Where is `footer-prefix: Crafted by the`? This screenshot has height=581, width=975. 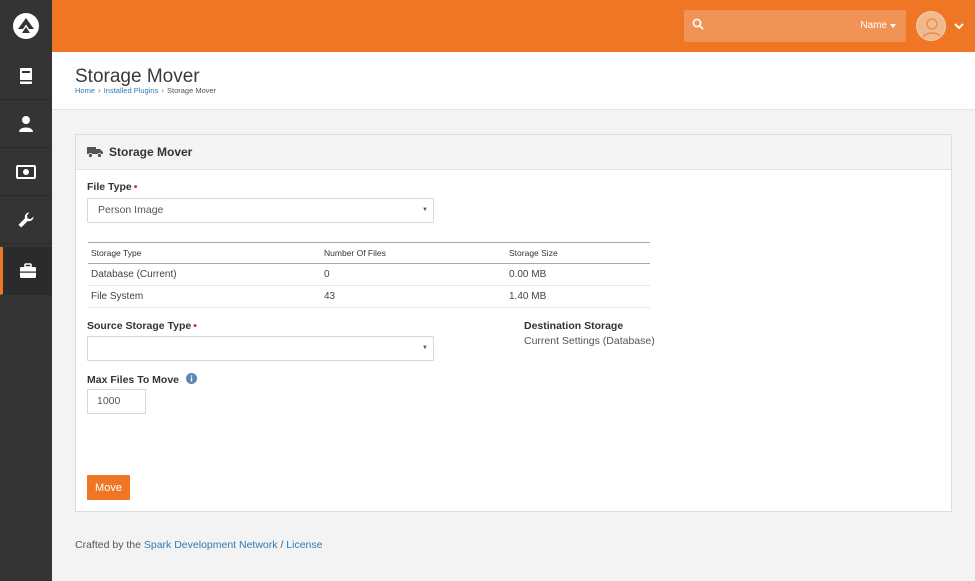
footer-prefix: Crafted by the is located at coordinates (108, 545).